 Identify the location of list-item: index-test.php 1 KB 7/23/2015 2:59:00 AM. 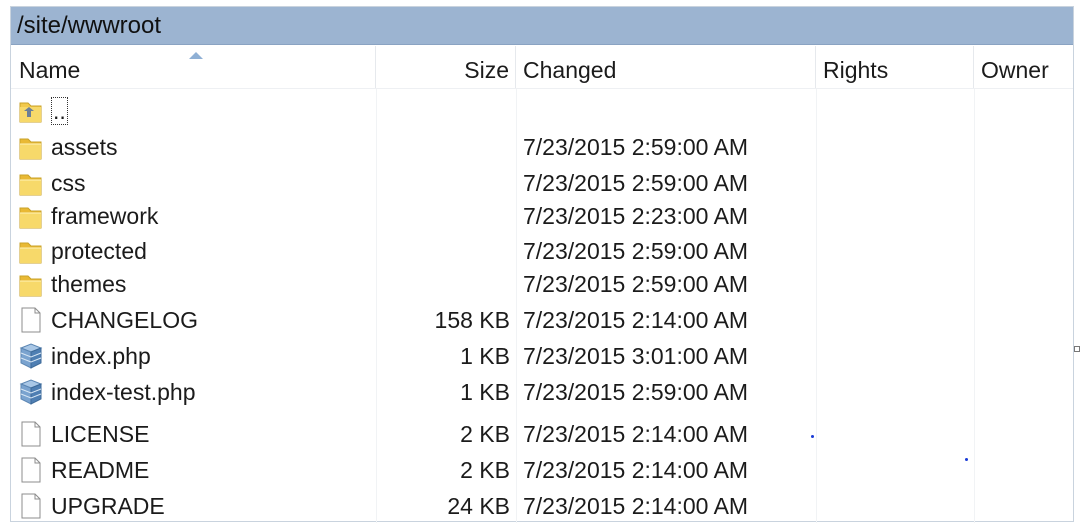
(542, 390).